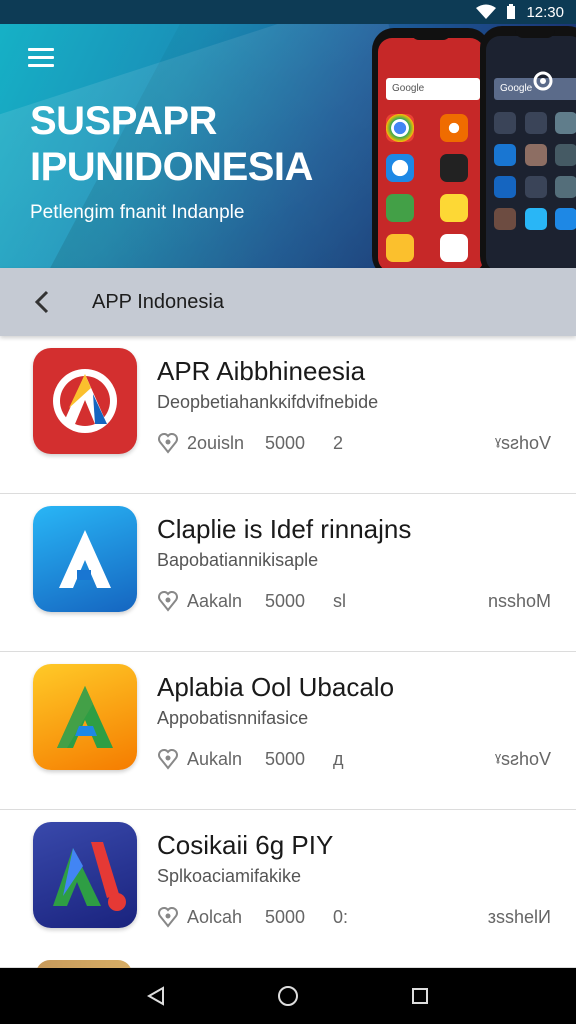 Image resolution: width=576 pixels, height=1024 pixels. Describe the element at coordinates (215, 916) in the screenshot. I see `meta-installs: Aolcah` at that location.